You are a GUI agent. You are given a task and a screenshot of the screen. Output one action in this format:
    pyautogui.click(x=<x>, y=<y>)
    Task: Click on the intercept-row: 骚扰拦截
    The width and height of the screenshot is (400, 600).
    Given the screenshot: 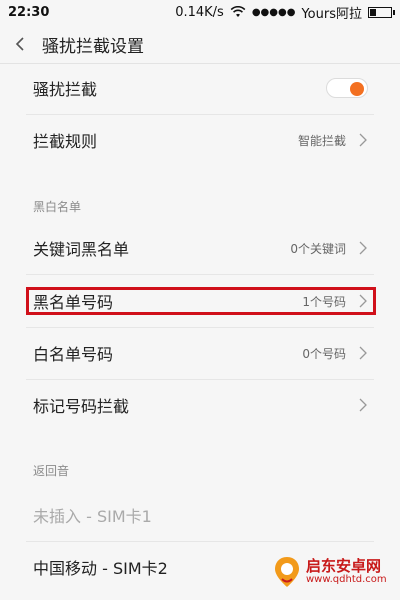 What is the action you would take?
    pyautogui.click(x=200, y=88)
    